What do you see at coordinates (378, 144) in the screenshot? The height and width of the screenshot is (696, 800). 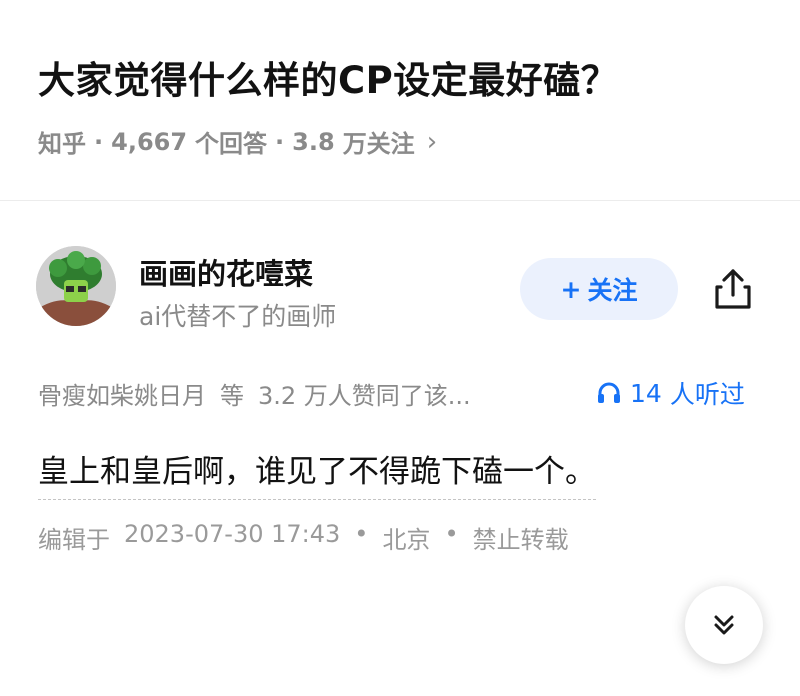 I see `follow-unit: 万关注` at bounding box center [378, 144].